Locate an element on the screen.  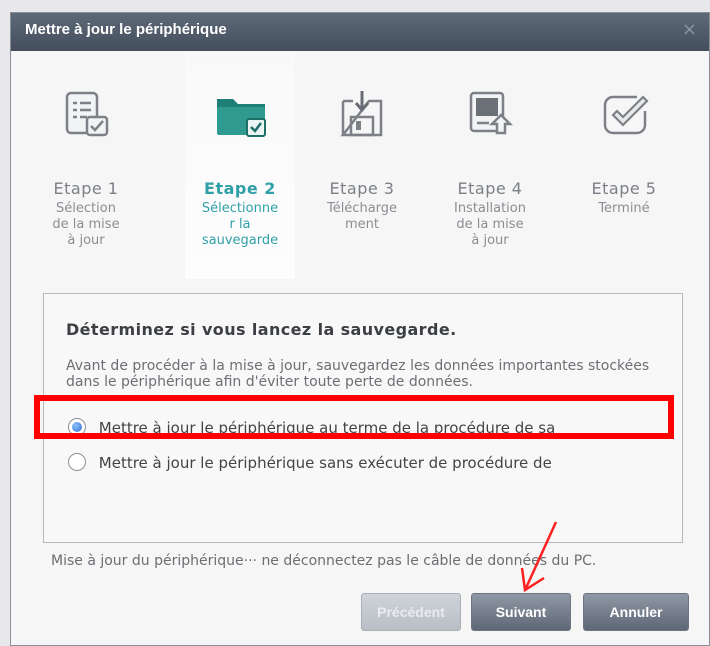
download-floppy-icon is located at coordinates (361, 114).